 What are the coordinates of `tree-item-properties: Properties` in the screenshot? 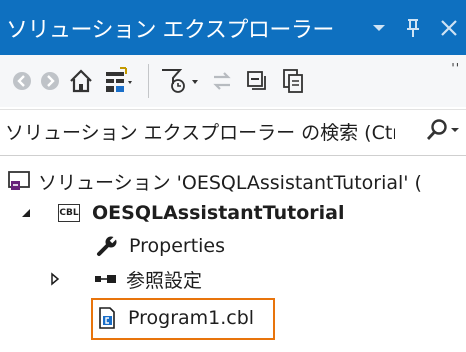 It's located at (160, 246).